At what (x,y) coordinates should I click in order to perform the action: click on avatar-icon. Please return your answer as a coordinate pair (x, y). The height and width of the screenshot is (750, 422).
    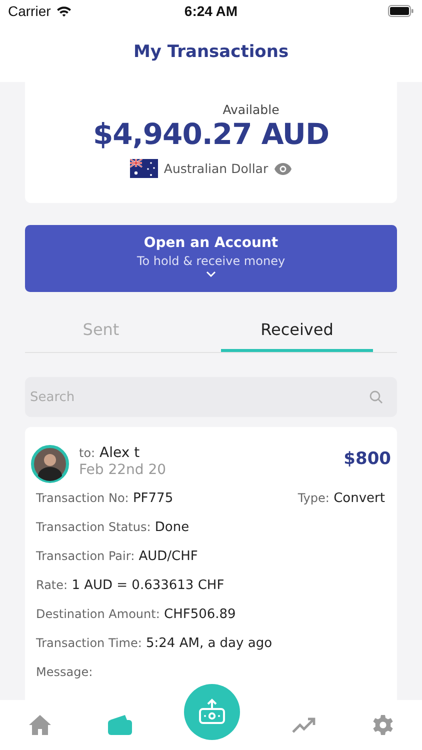
    Looking at the image, I should click on (50, 464).